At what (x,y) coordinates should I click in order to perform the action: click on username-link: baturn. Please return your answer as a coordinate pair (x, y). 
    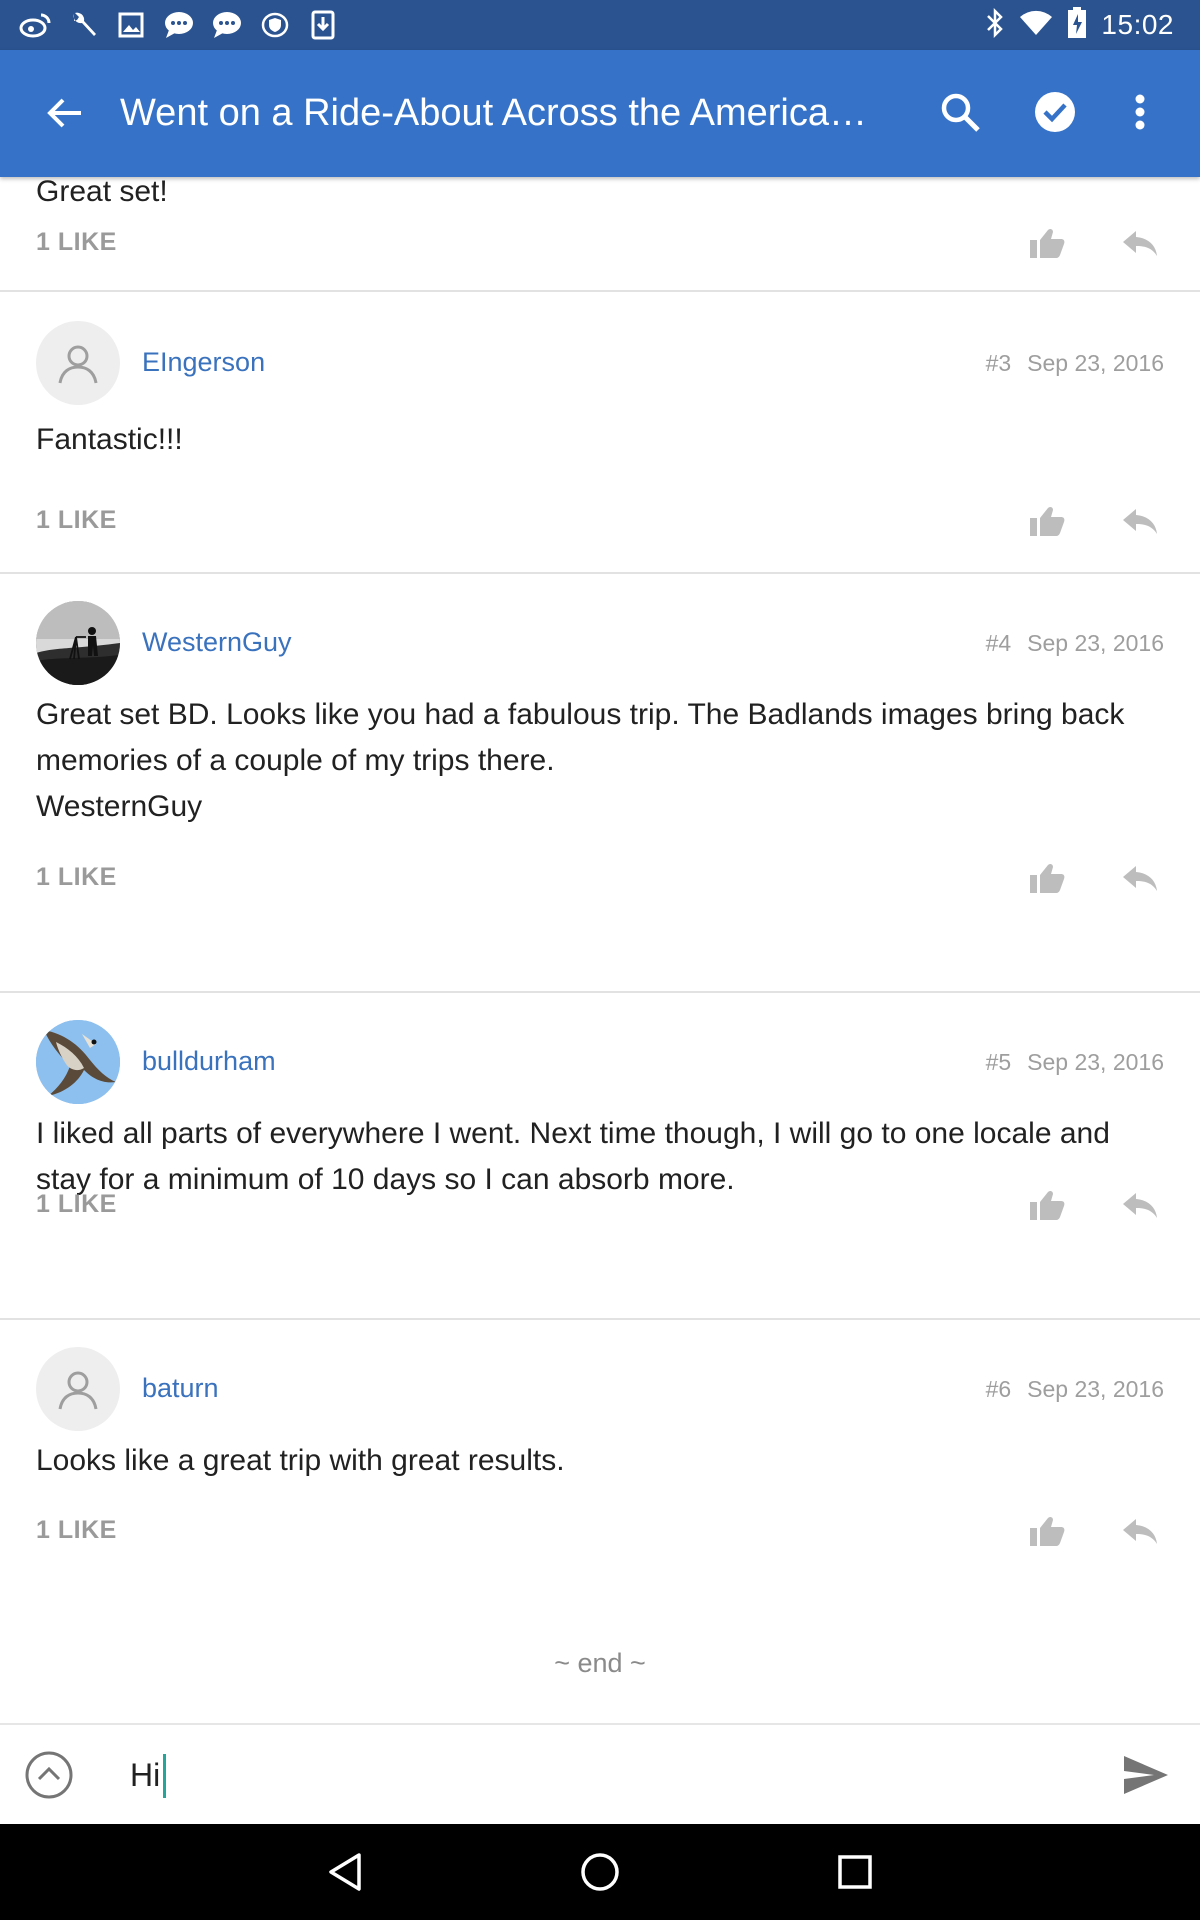
    Looking at the image, I should click on (180, 1388).